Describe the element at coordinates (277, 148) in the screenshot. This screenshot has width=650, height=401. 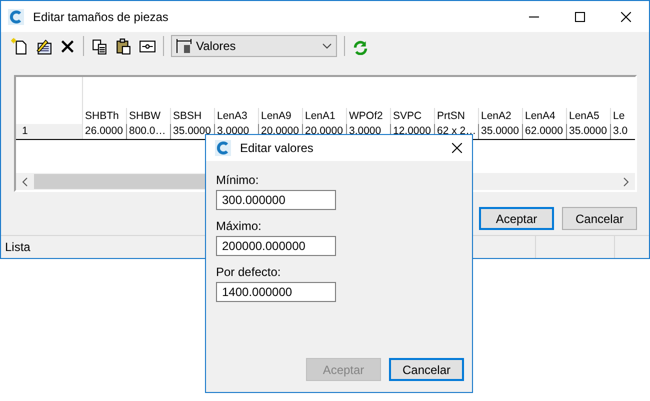
I see `dialog-title: Editar valores` at that location.